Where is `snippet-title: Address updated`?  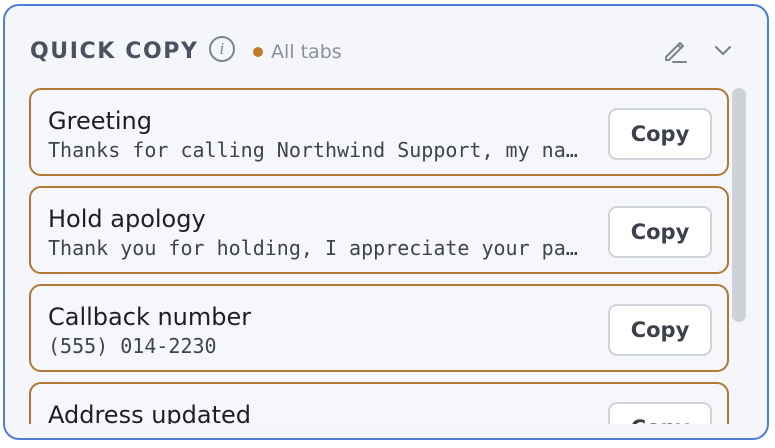 snippet-title: Address updated is located at coordinates (150, 412).